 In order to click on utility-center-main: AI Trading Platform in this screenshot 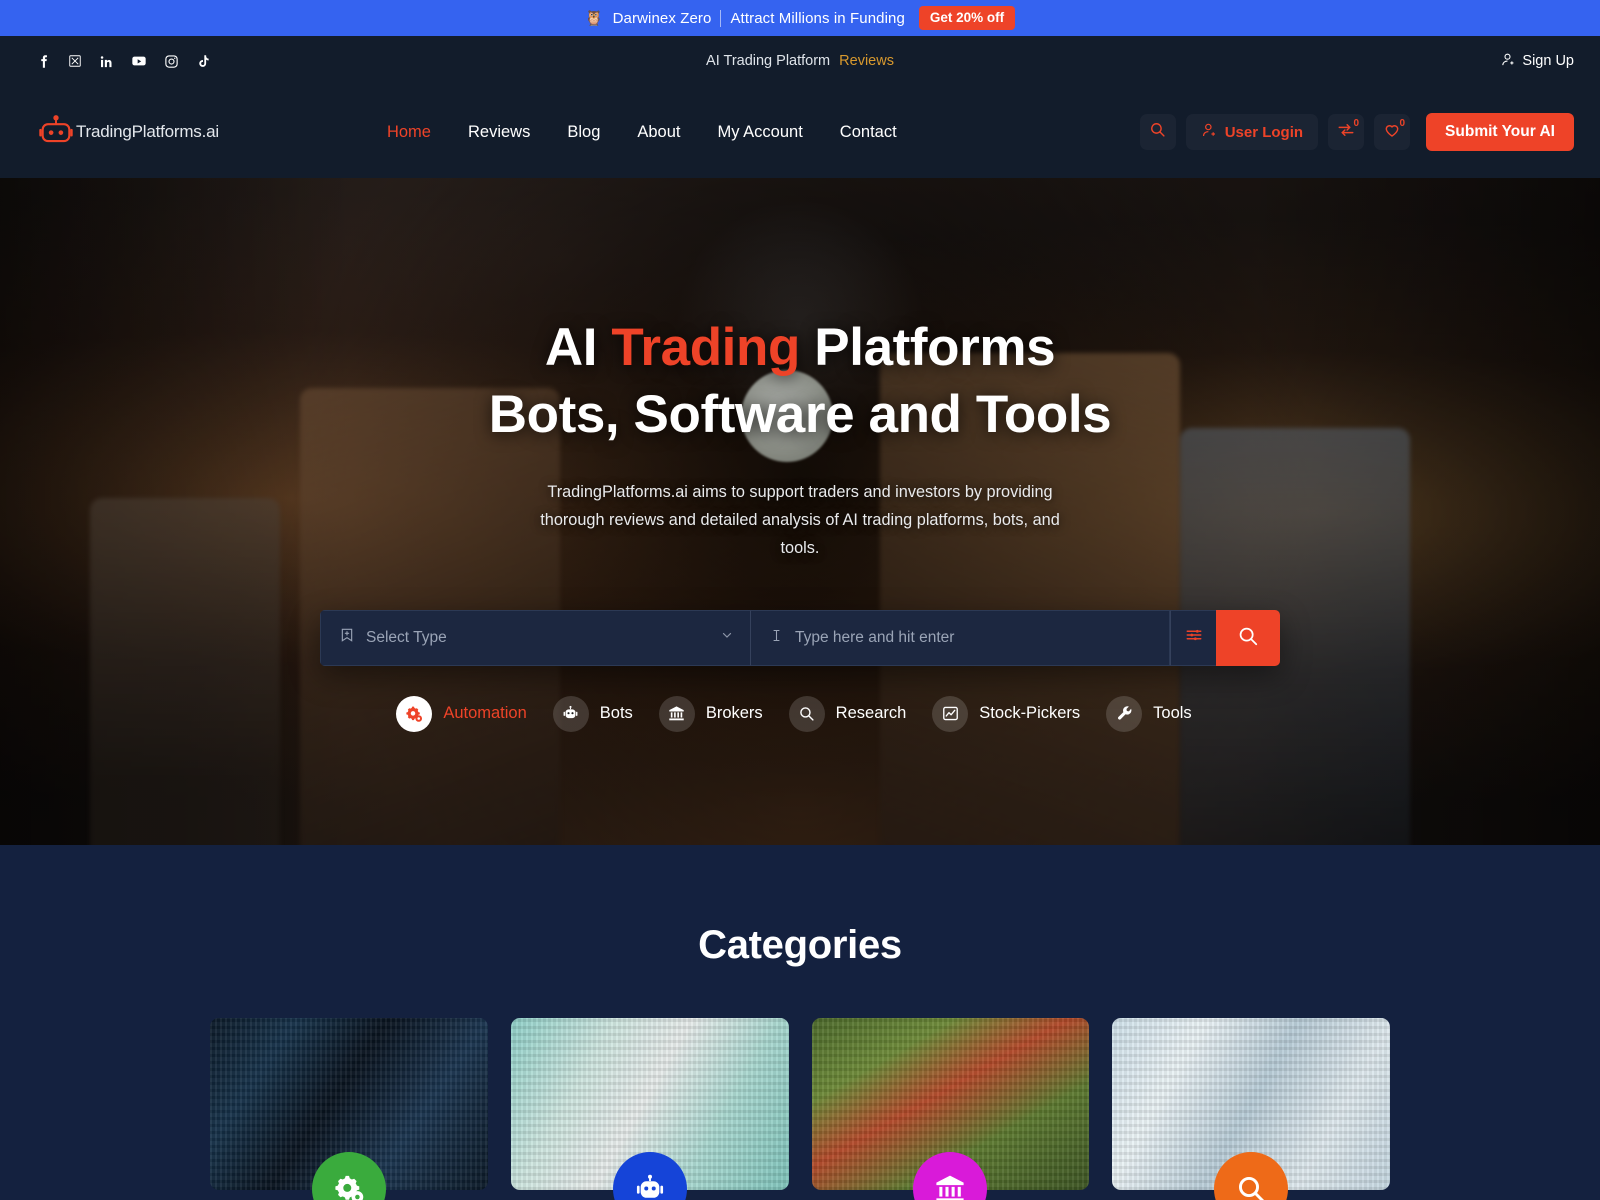, I will do `click(768, 61)`.